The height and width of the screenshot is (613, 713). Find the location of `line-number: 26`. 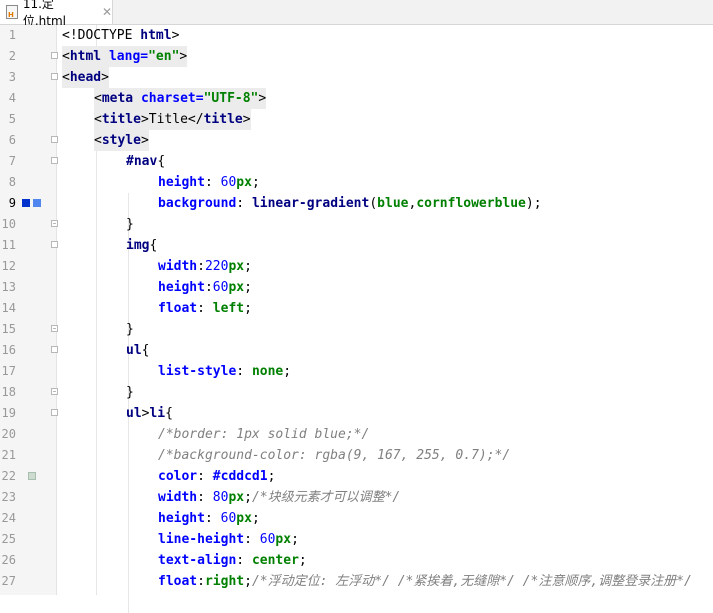

line-number: 26 is located at coordinates (8, 560).